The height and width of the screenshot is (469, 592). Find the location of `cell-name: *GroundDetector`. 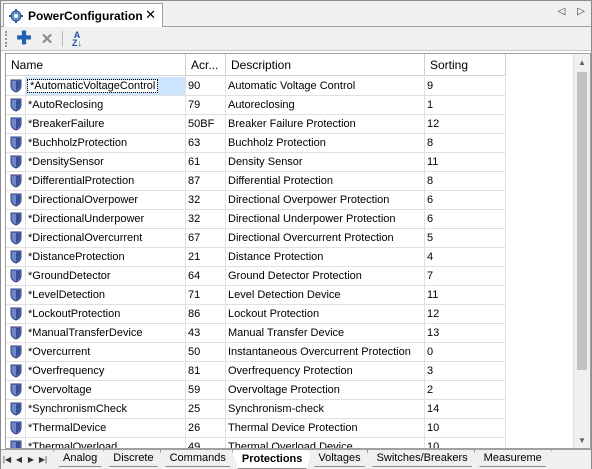

cell-name: *GroundDetector is located at coordinates (106, 276).